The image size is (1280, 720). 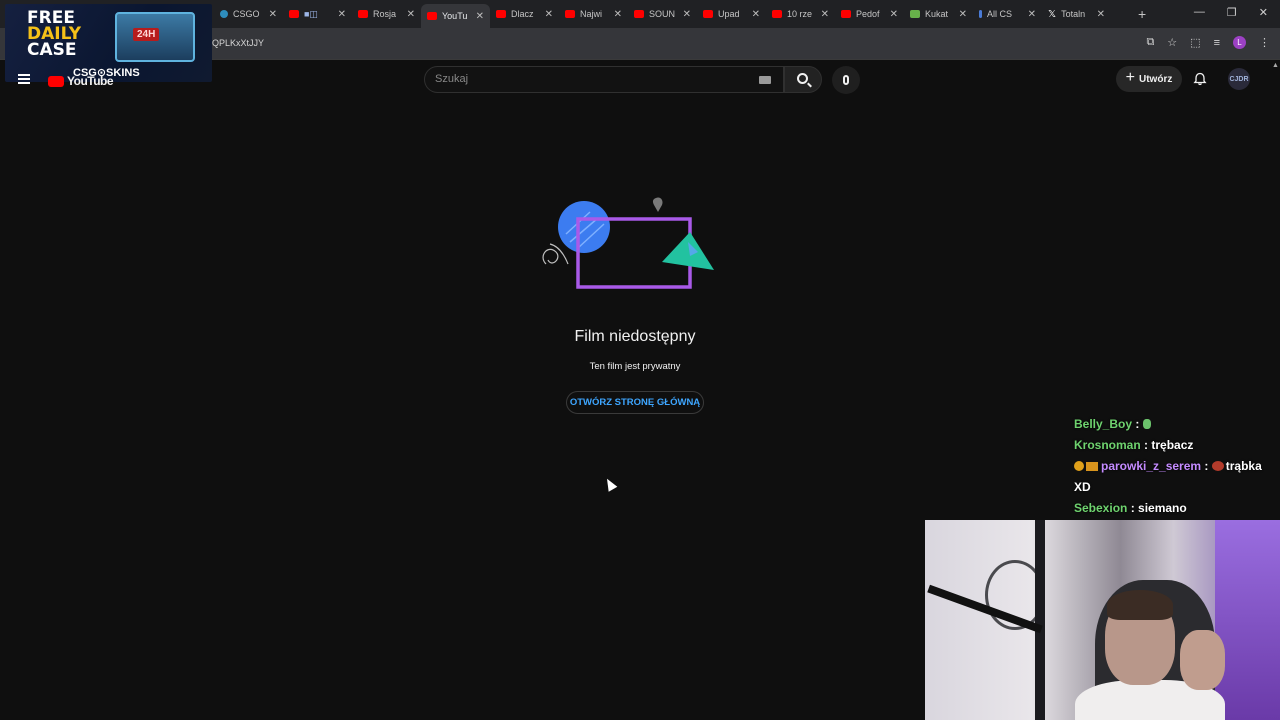 I want to click on tab-najwi: Najwi ✕, so click(x=593, y=14).